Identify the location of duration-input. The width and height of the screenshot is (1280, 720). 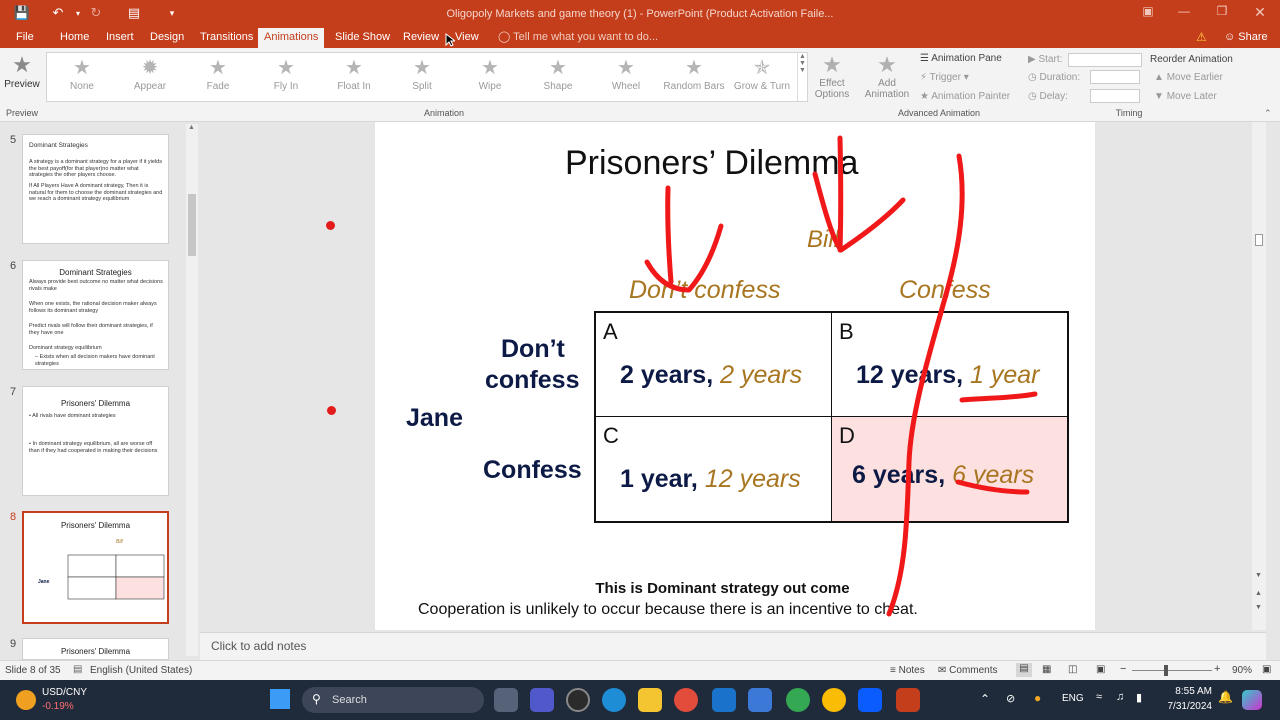
(1115, 77).